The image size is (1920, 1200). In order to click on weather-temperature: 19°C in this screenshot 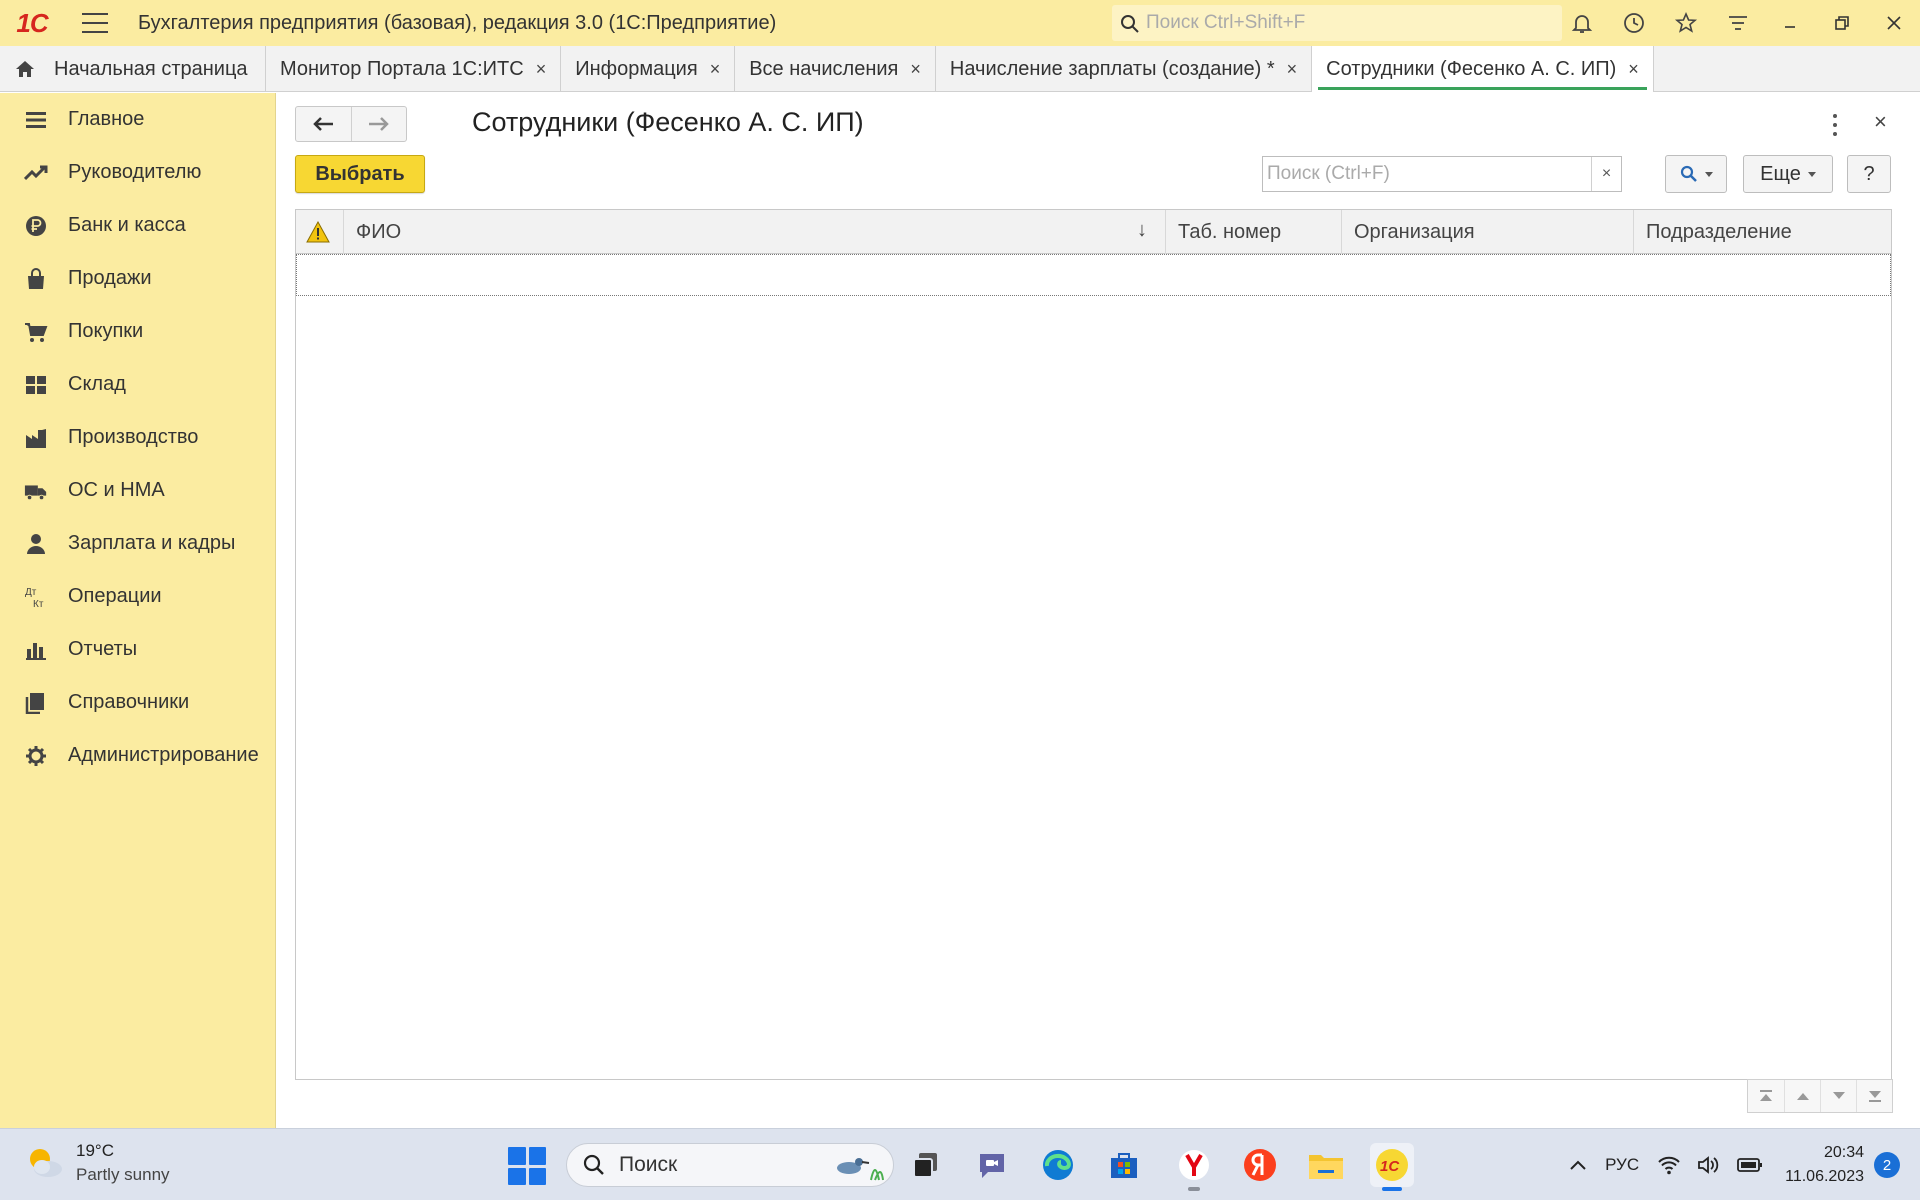, I will do `click(95, 1150)`.